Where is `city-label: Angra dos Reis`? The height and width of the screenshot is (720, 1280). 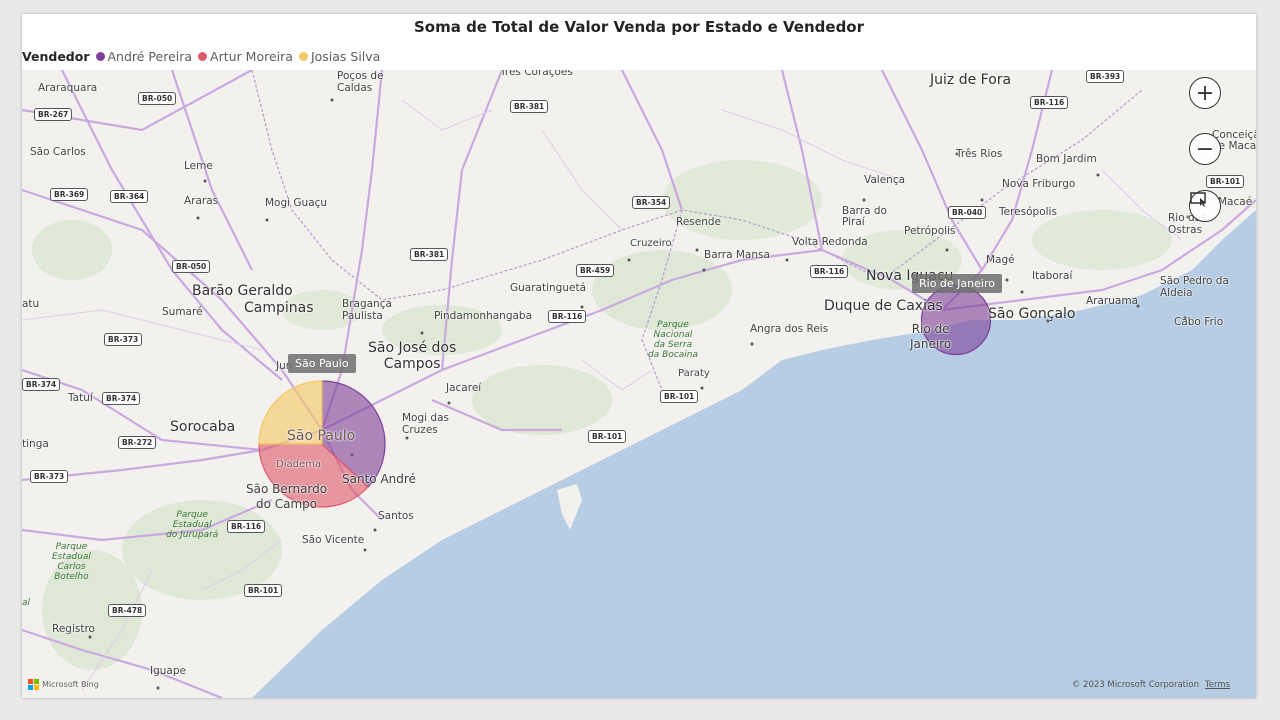
city-label: Angra dos Reis is located at coordinates (789, 329).